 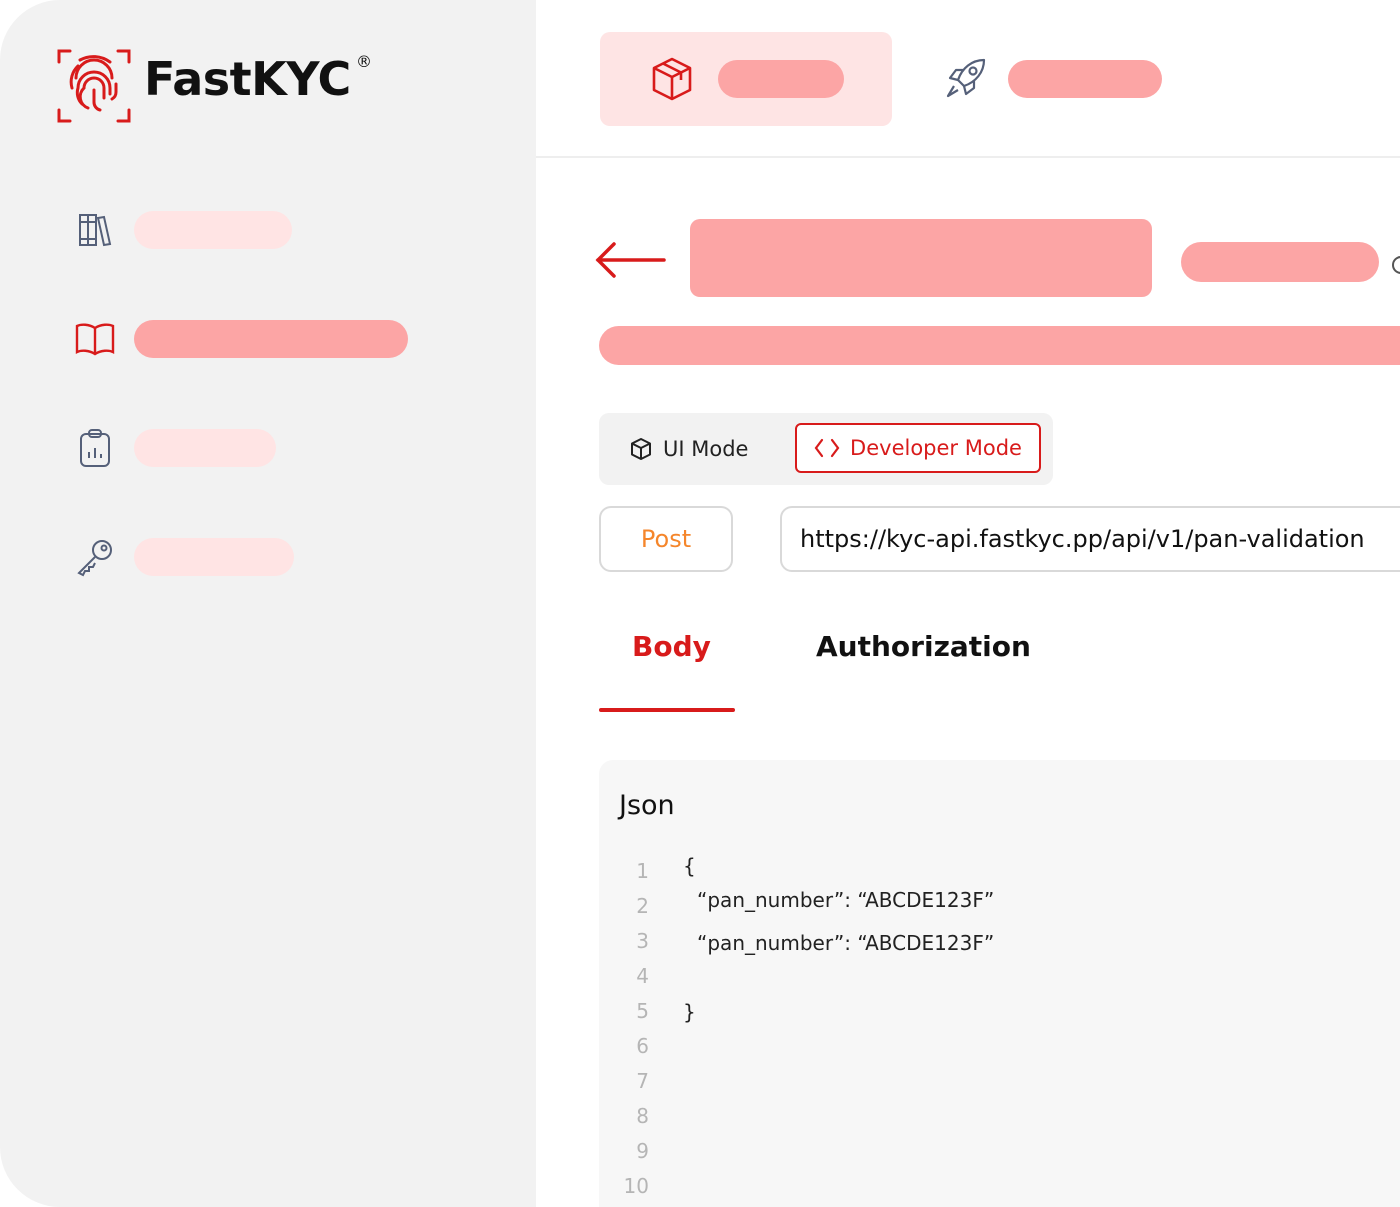 I want to click on tab-authorization: Authorization, so click(x=923, y=646).